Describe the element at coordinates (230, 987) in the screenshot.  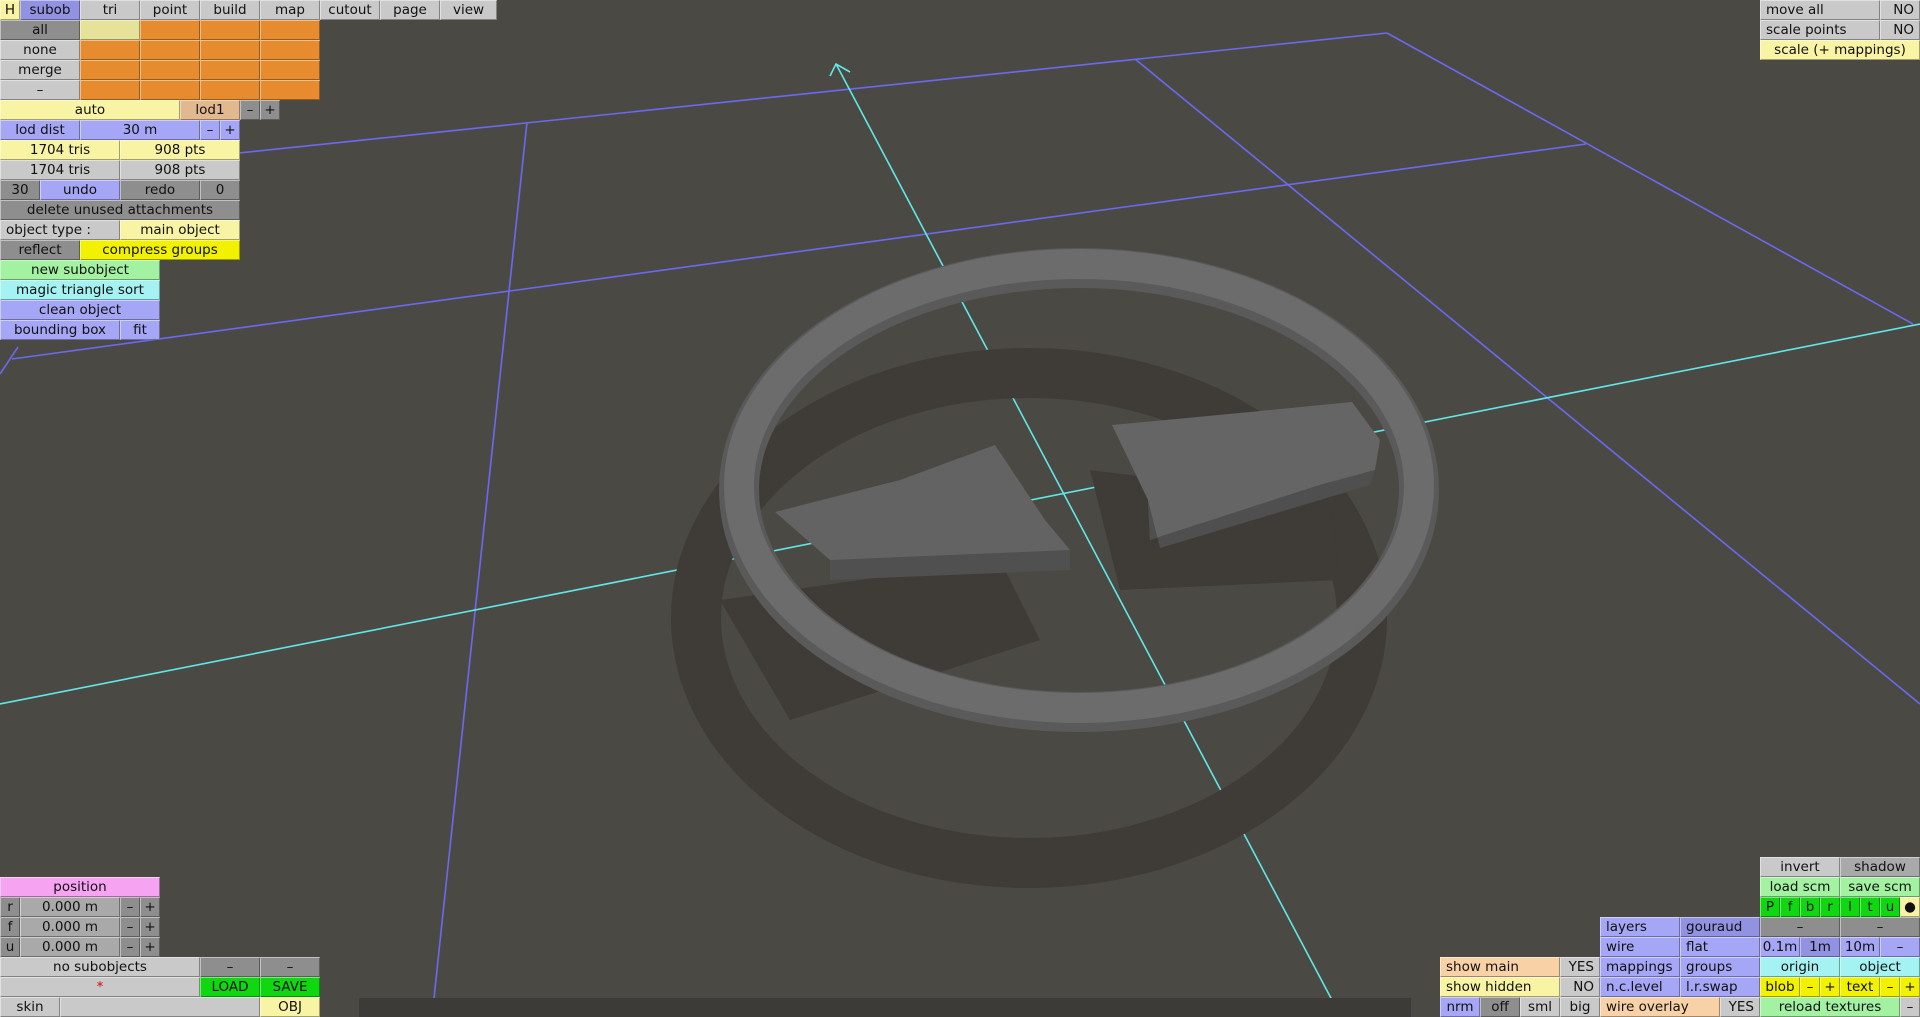
I see `load-button: LOAD` at that location.